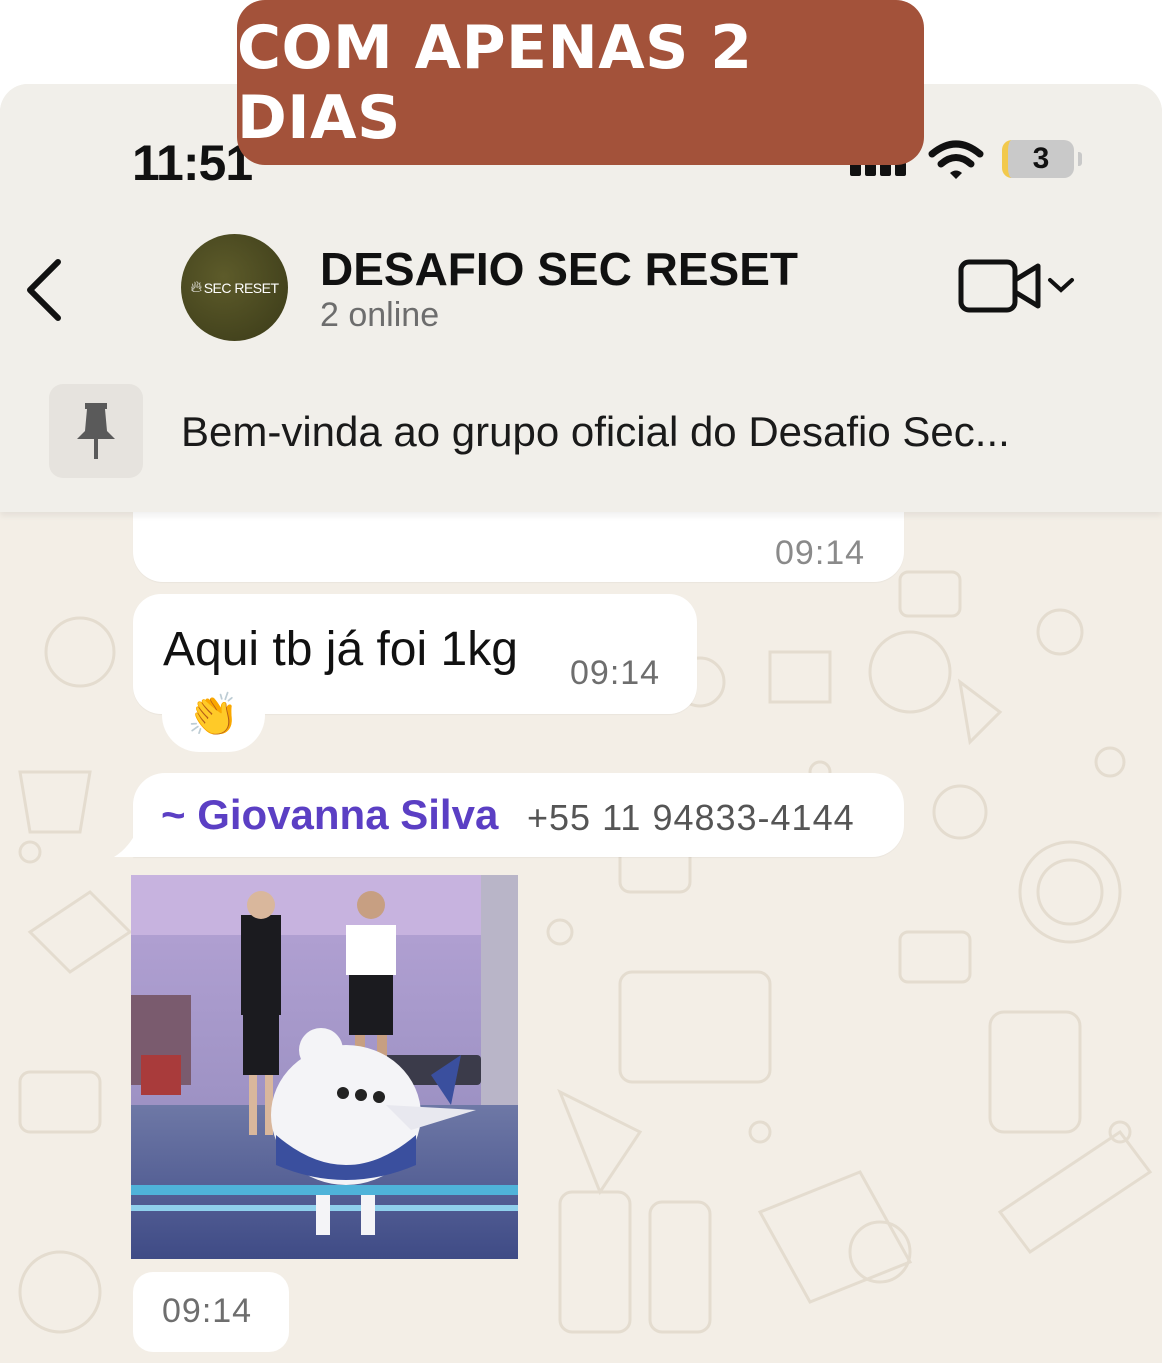 The height and width of the screenshot is (1363, 1162). I want to click on media-message-header: ~ Giovanna Silva +55 11 94833-4144, so click(518, 815).